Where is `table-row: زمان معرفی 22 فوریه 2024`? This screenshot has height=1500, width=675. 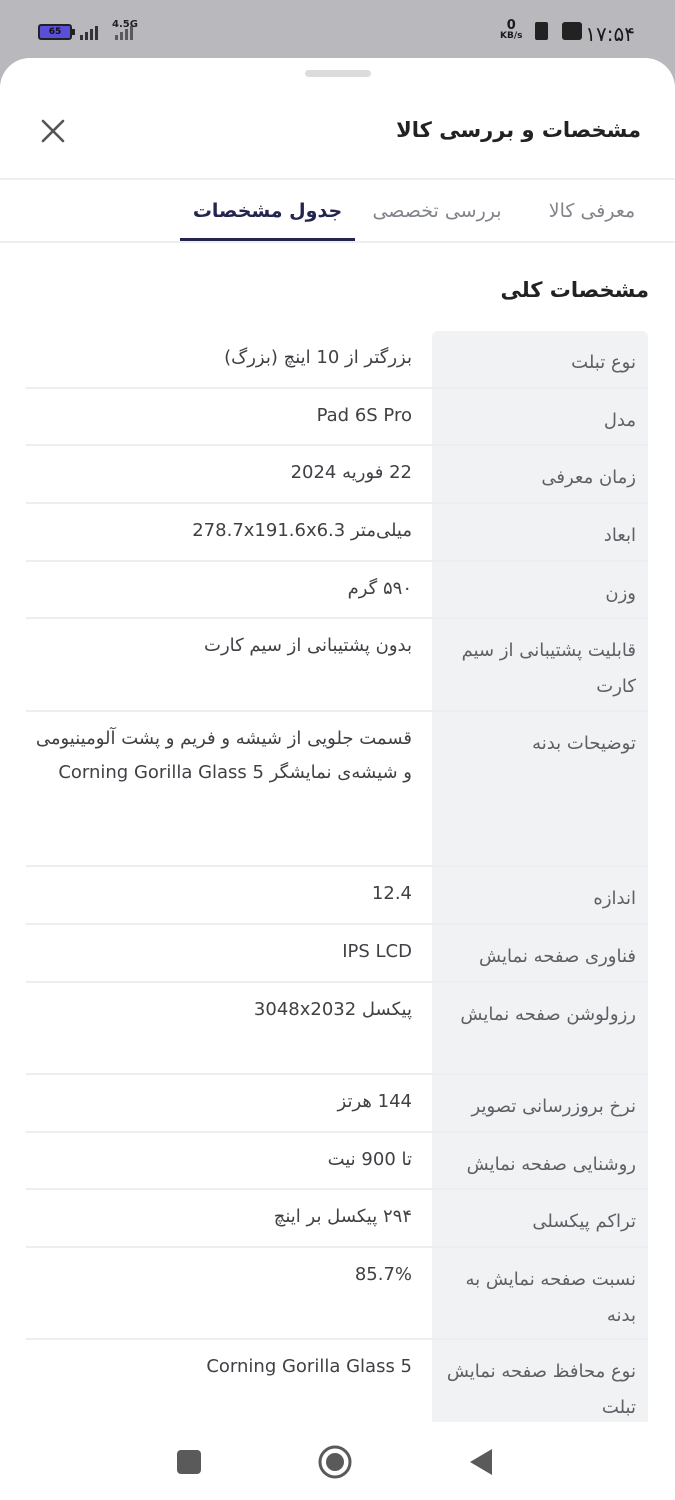 table-row: زمان معرفی 22 فوریه 2024 is located at coordinates (337, 475).